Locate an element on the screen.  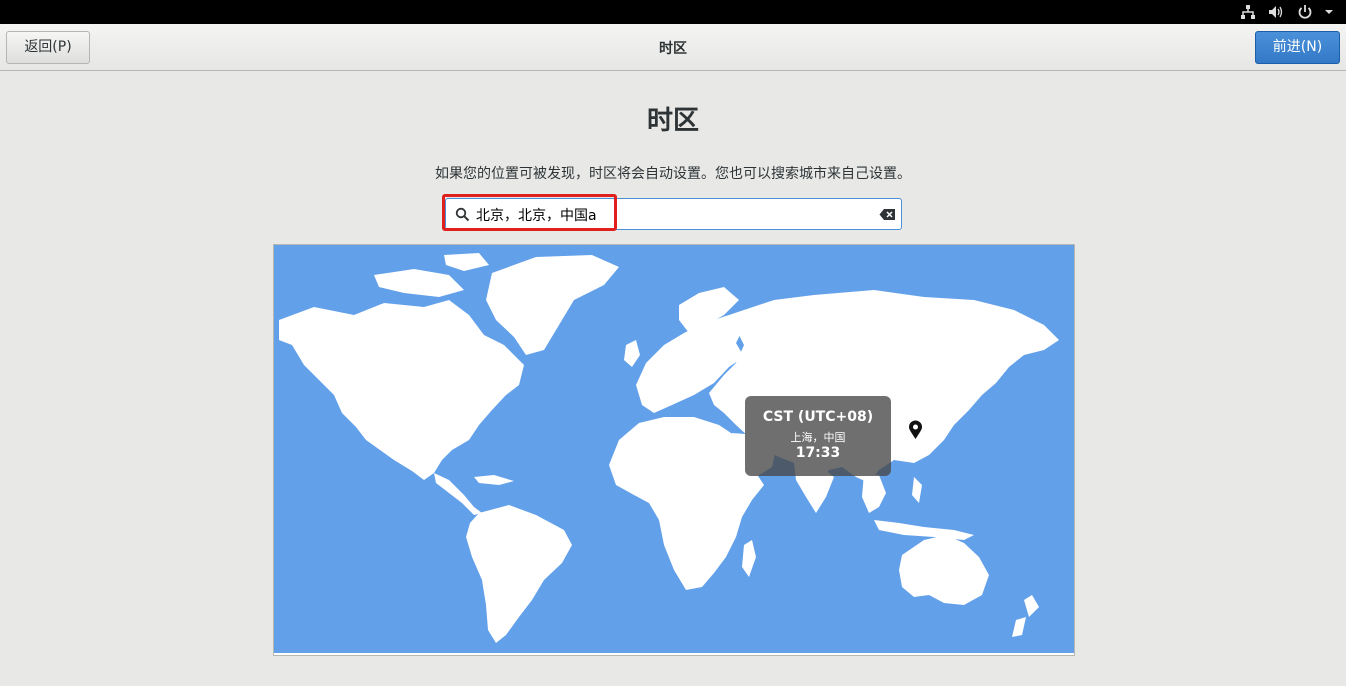
search-icon is located at coordinates (462, 214).